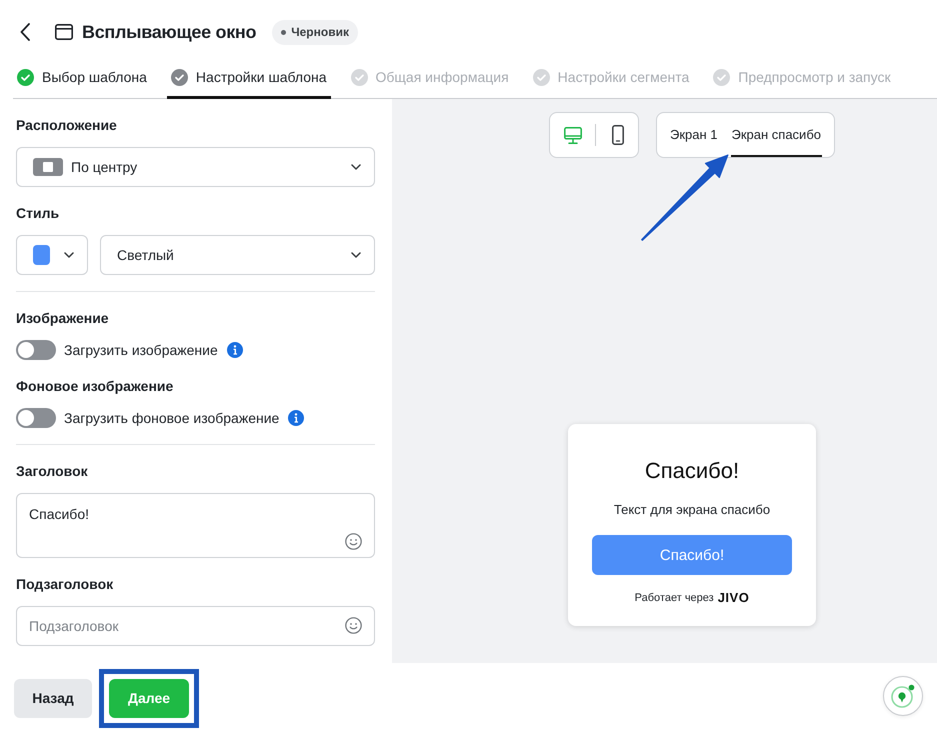 This screenshot has height=733, width=937. What do you see at coordinates (320, 32) in the screenshot?
I see `badge-label: Черновик` at bounding box center [320, 32].